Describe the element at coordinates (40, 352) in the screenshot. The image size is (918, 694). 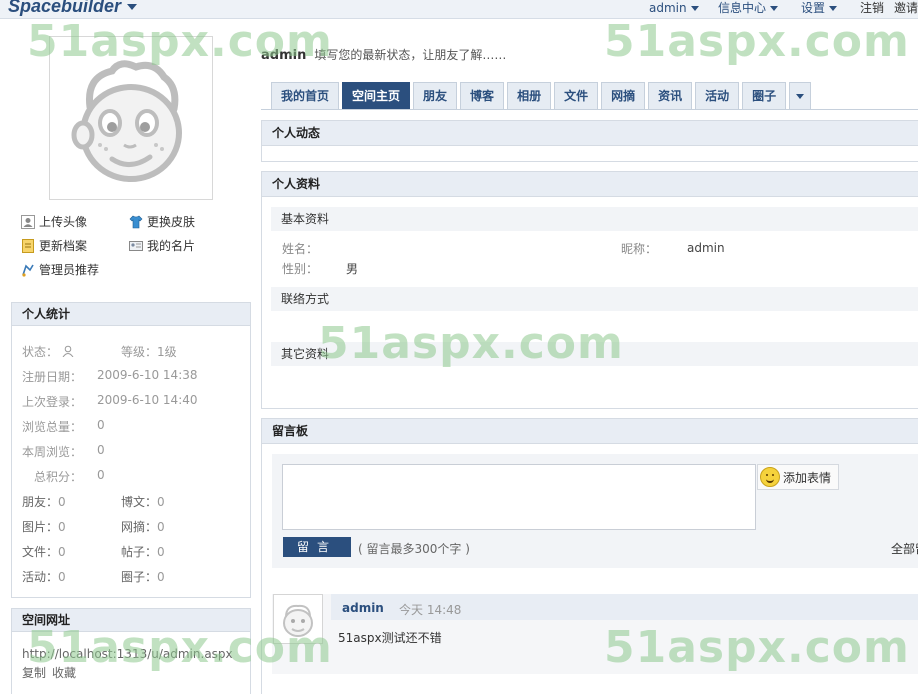
I see `stat-status-label: 状态：` at that location.